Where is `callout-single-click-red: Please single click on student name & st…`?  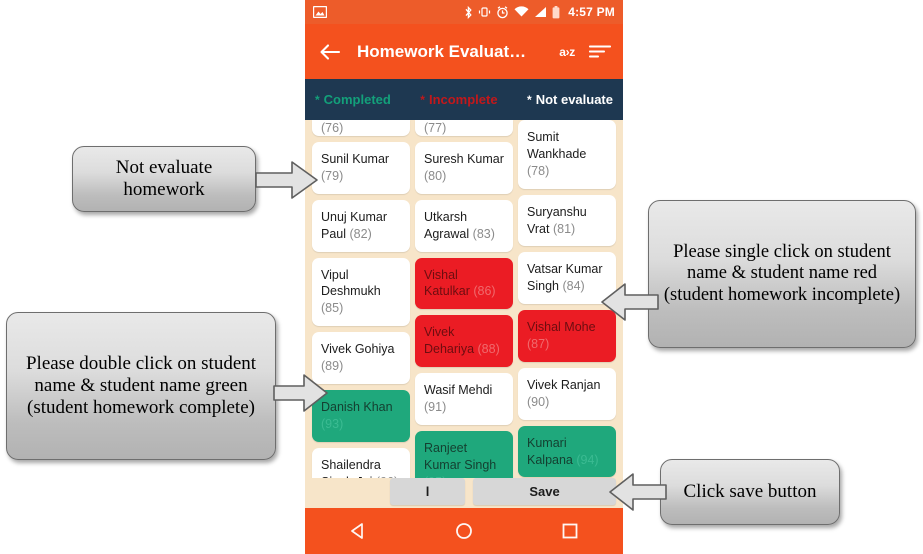 callout-single-click-red: Please single click on student name & st… is located at coordinates (782, 274).